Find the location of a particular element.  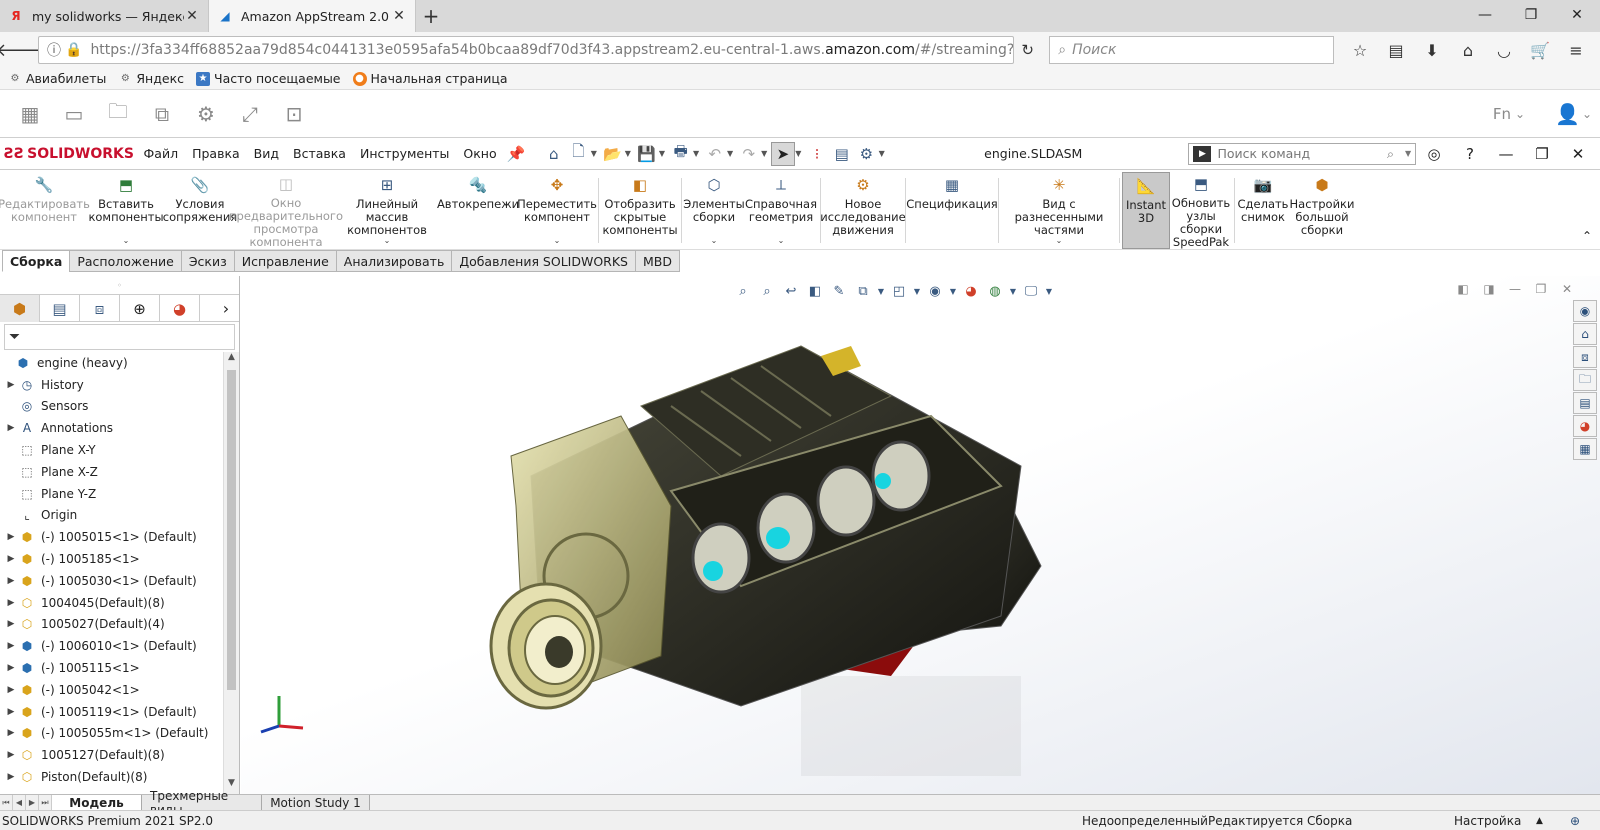

resize-grip-icon: ⊕ is located at coordinates (1585, 821).